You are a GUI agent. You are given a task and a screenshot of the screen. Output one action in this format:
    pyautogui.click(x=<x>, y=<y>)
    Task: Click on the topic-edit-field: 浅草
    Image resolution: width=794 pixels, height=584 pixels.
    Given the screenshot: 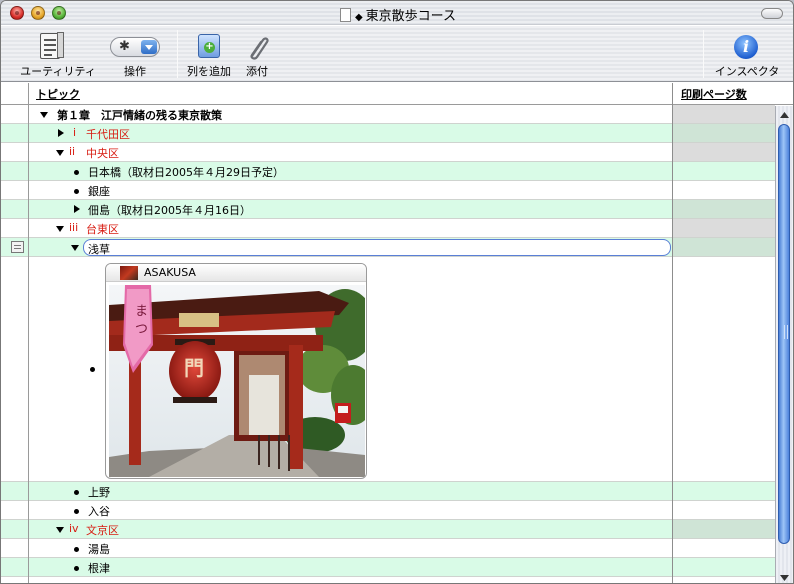 What is the action you would take?
    pyautogui.click(x=377, y=247)
    